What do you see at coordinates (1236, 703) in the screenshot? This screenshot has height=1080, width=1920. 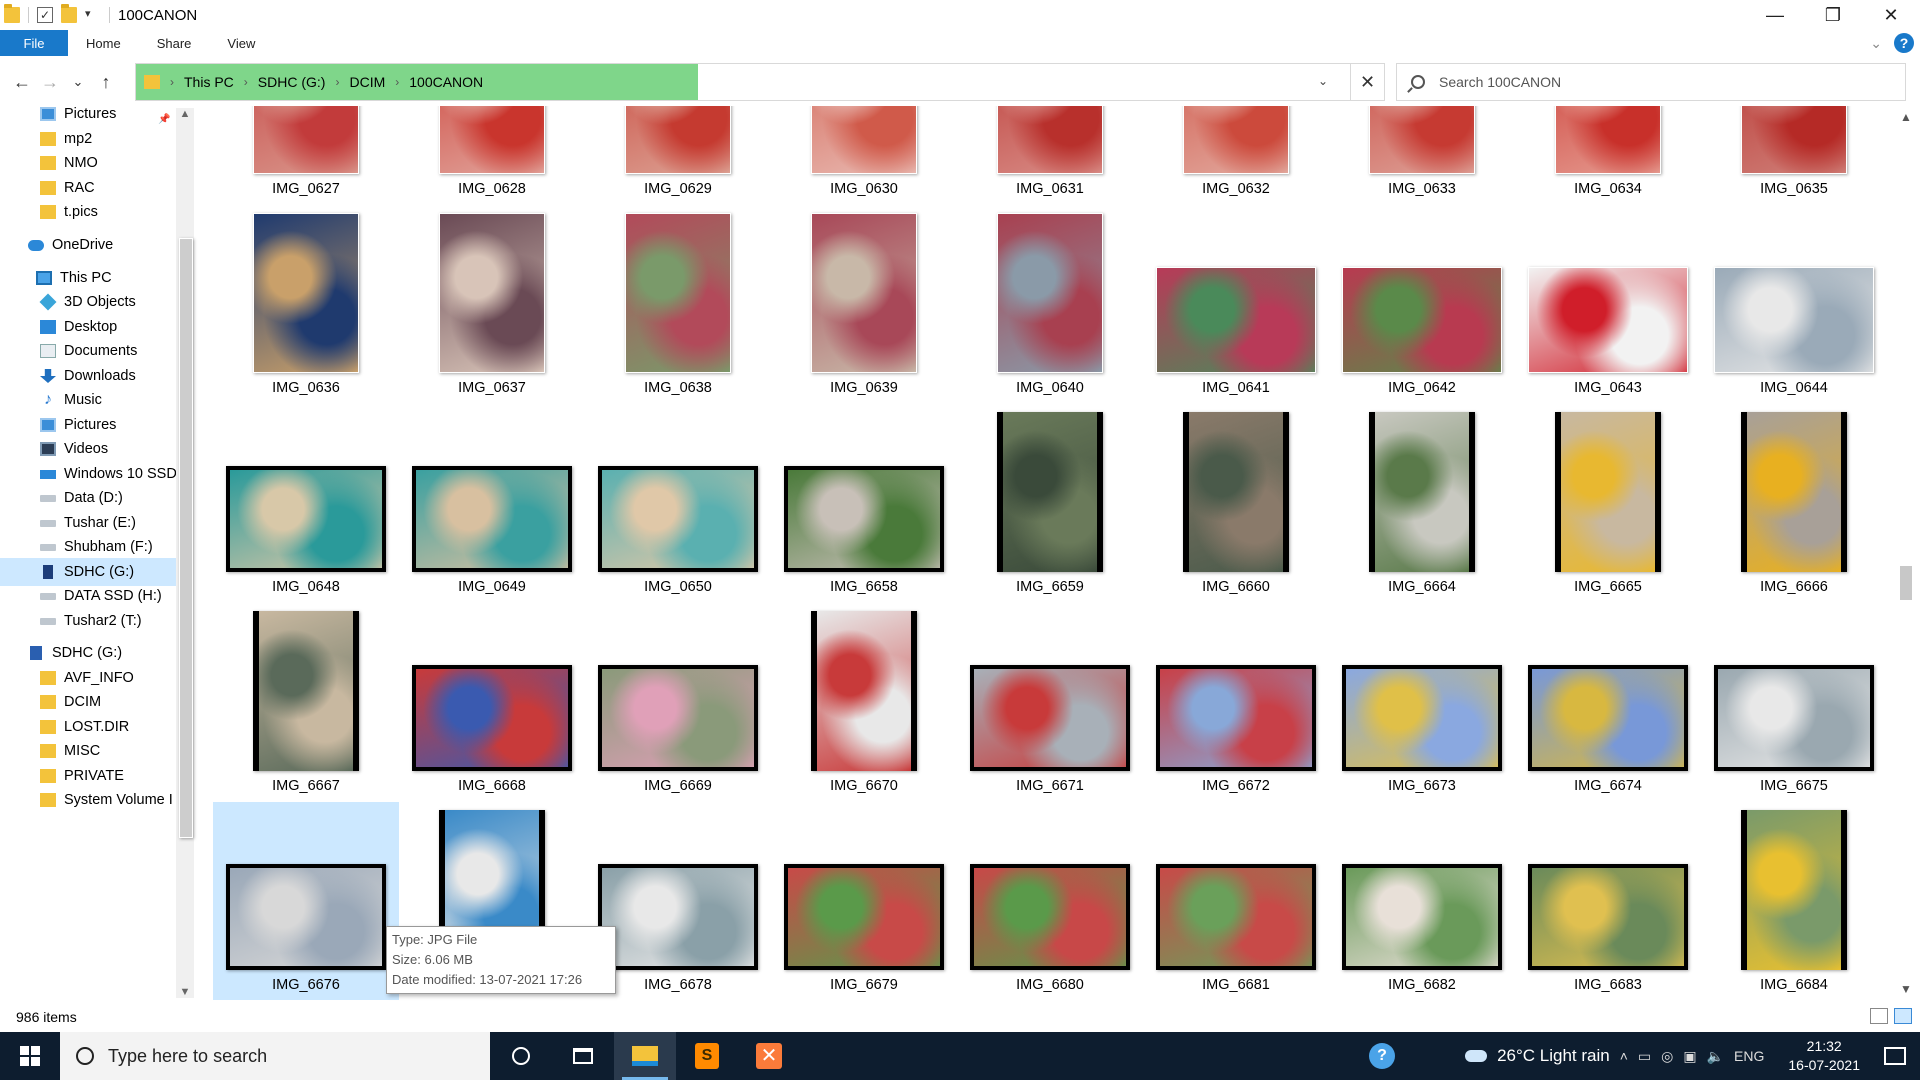 I see `file-item: IMG_6672` at bounding box center [1236, 703].